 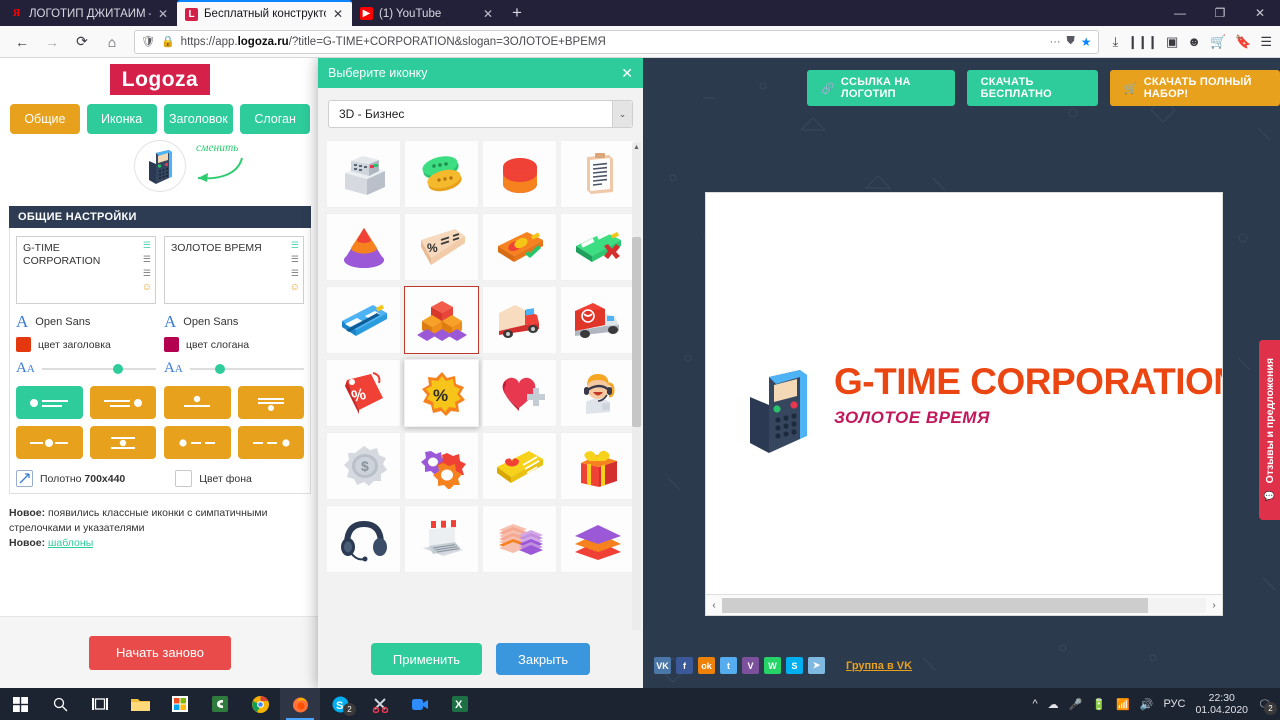 What do you see at coordinates (300, 704) in the screenshot?
I see `firefox-icon` at bounding box center [300, 704].